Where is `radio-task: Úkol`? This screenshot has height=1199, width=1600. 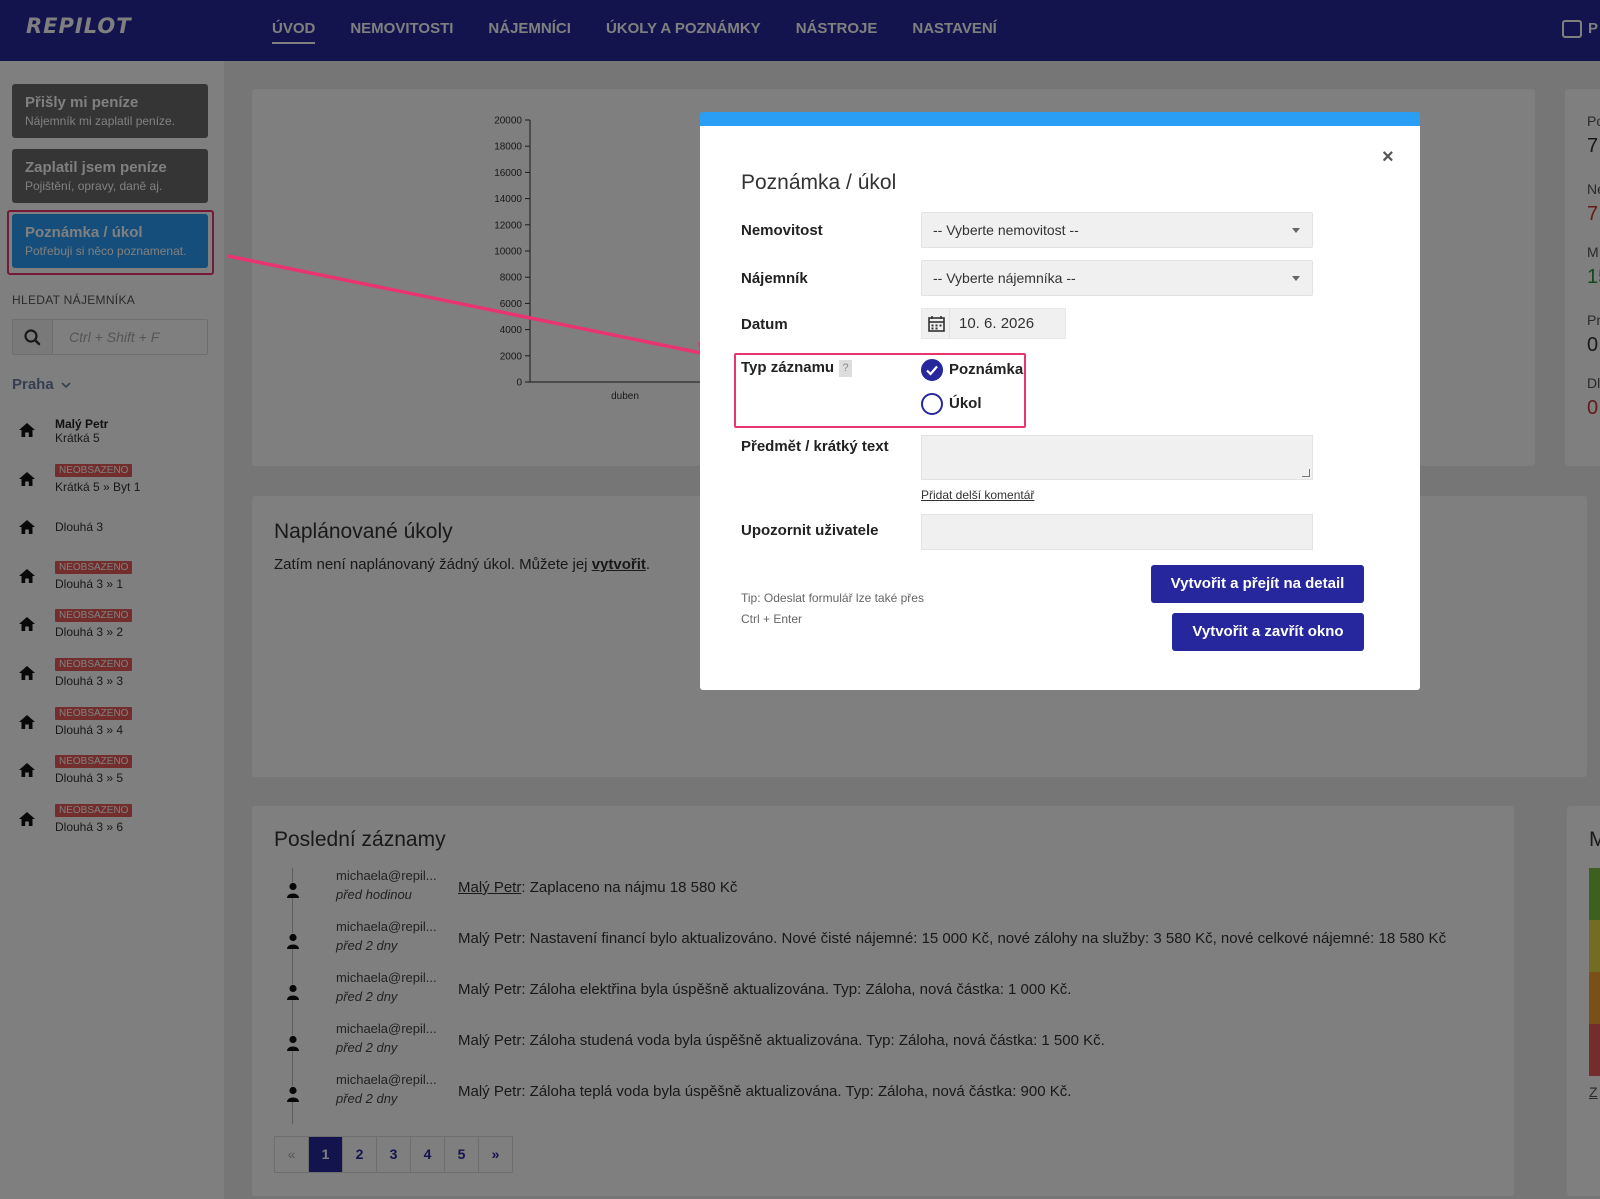
radio-task: Úkol is located at coordinates (976, 405).